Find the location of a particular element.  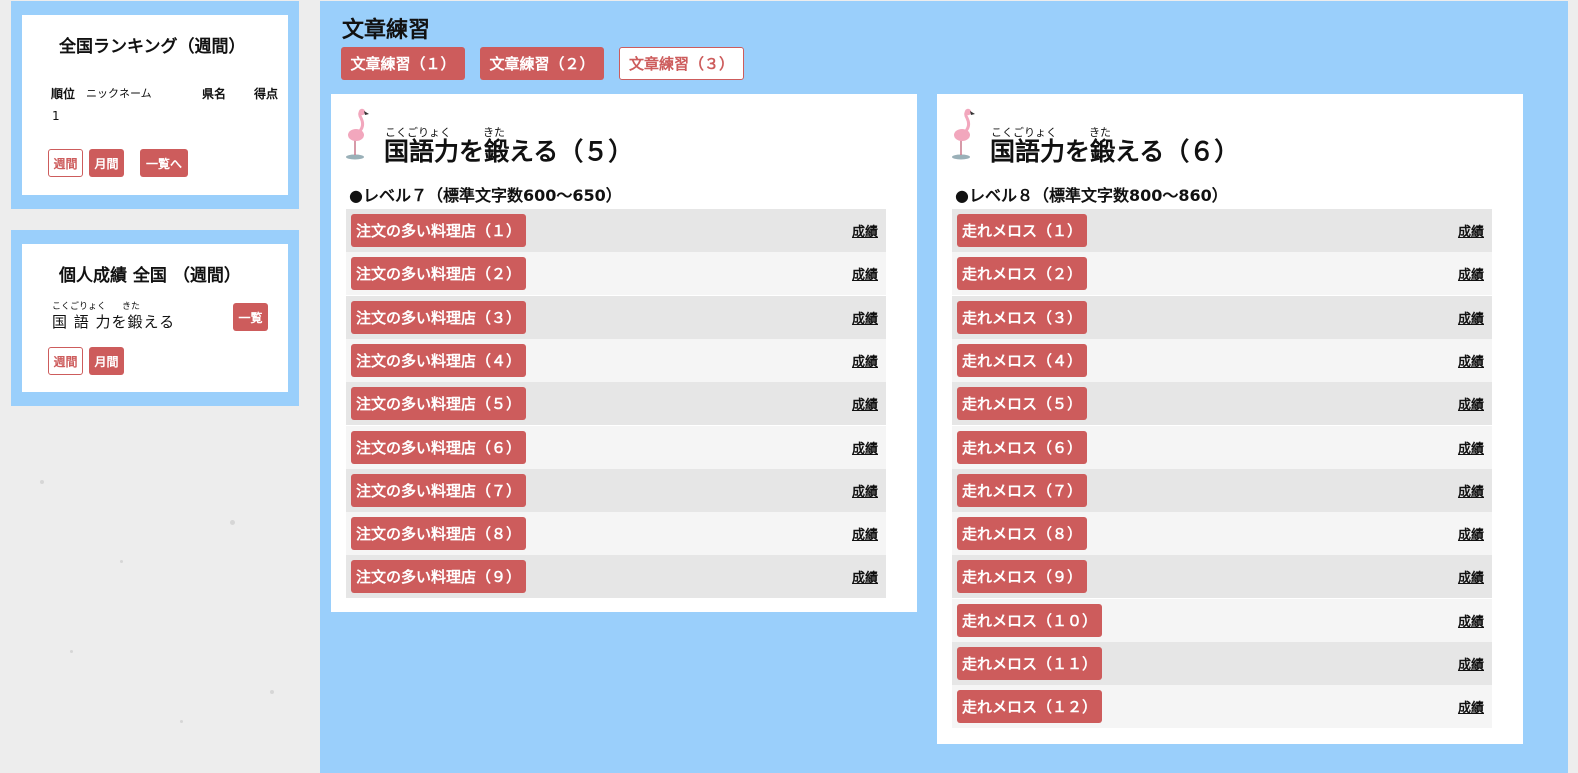

ranking-card: 全国ランキング（週間） 順位 ニックネーム 県名 得点 1 週間 月間 一覧へ is located at coordinates (155, 105).